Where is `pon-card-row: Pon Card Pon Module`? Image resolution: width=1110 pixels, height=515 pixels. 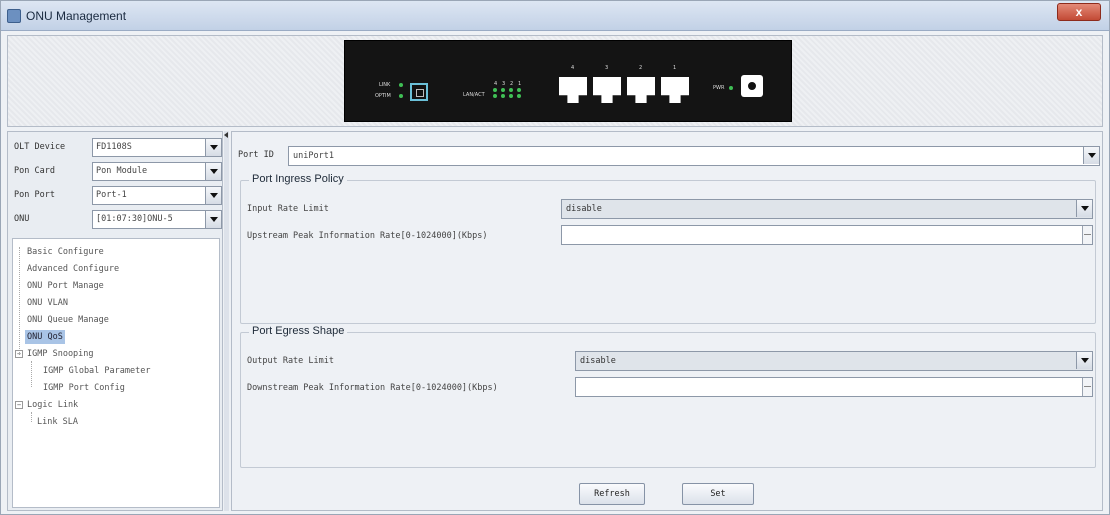 pon-card-row: Pon Card Pon Module is located at coordinates (117, 172).